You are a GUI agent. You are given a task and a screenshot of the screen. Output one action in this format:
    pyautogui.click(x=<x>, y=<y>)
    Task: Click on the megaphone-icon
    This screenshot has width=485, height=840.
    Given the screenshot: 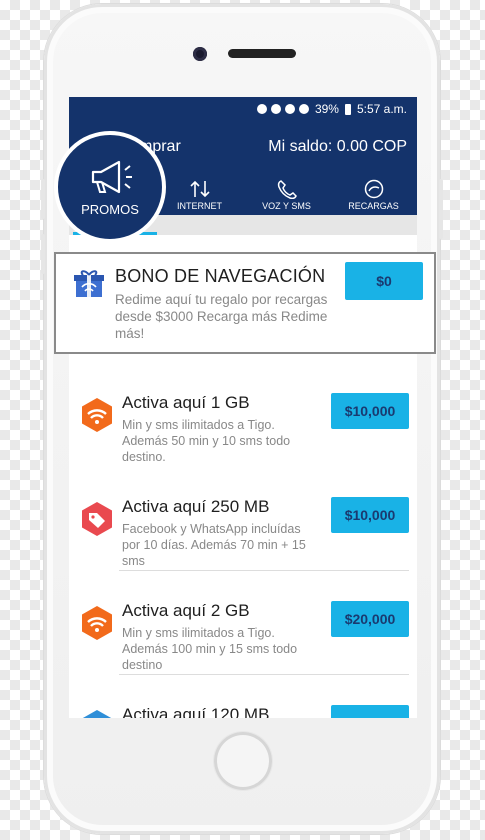 What is the action you would take?
    pyautogui.click(x=111, y=176)
    